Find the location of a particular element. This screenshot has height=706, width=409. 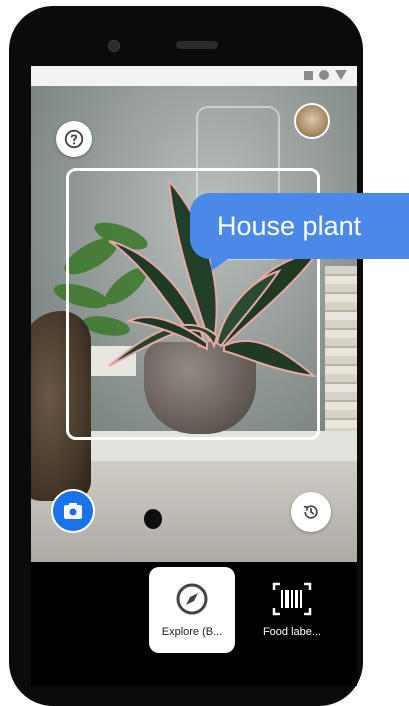

circle-icon is located at coordinates (324, 75).